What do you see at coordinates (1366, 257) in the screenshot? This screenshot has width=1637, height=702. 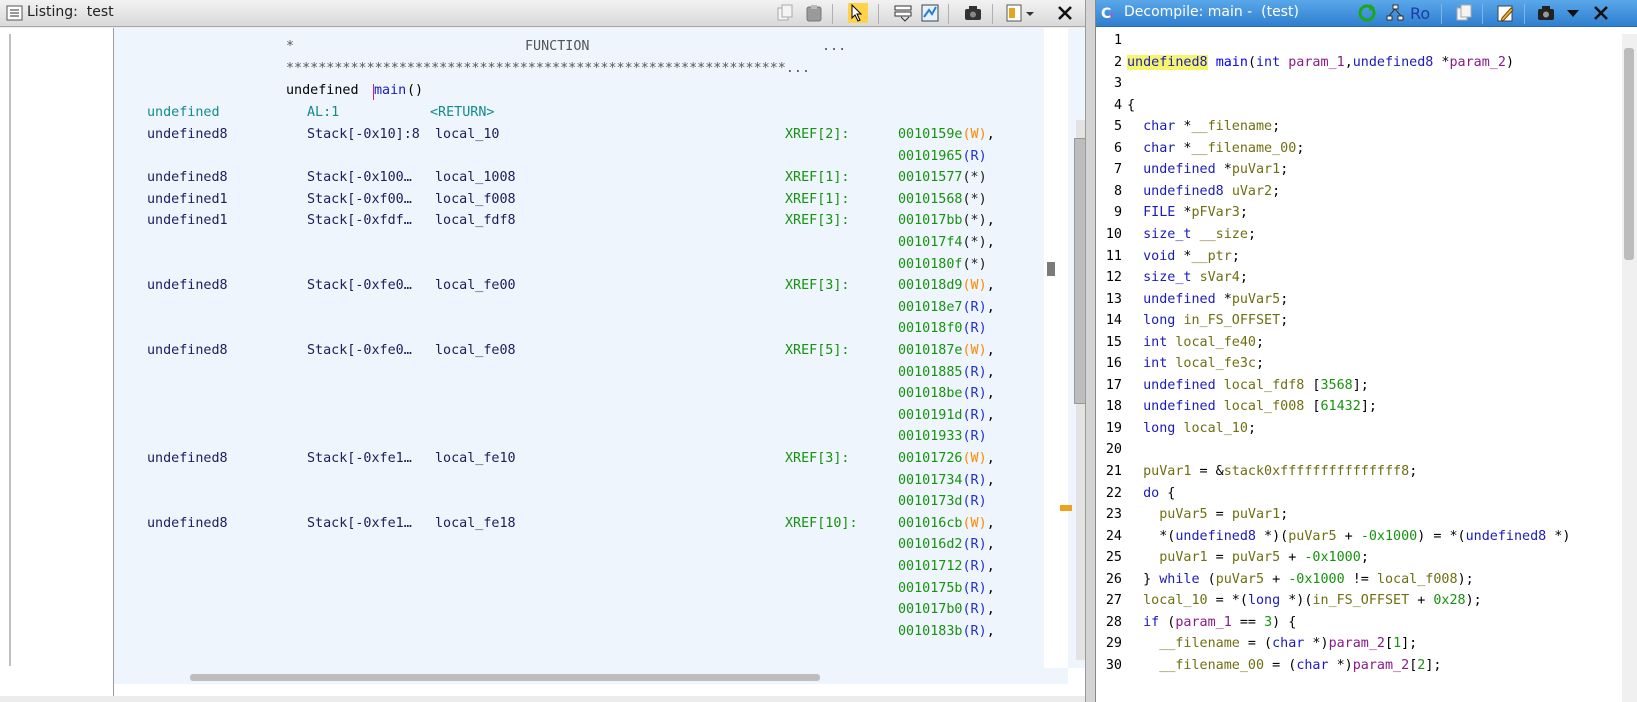 I see `code-line: 11 void *__ptr;` at bounding box center [1366, 257].